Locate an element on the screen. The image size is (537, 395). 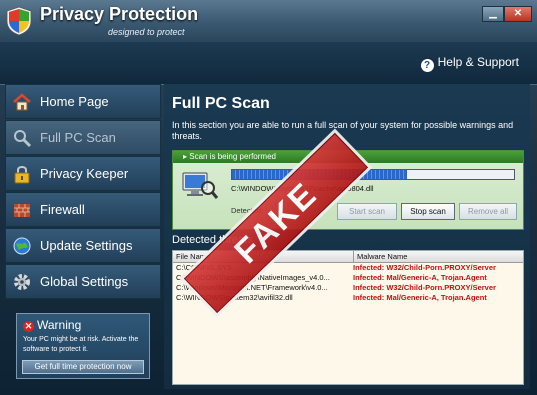
sidebar-item-home-page: Home Page is located at coordinates (83, 101).